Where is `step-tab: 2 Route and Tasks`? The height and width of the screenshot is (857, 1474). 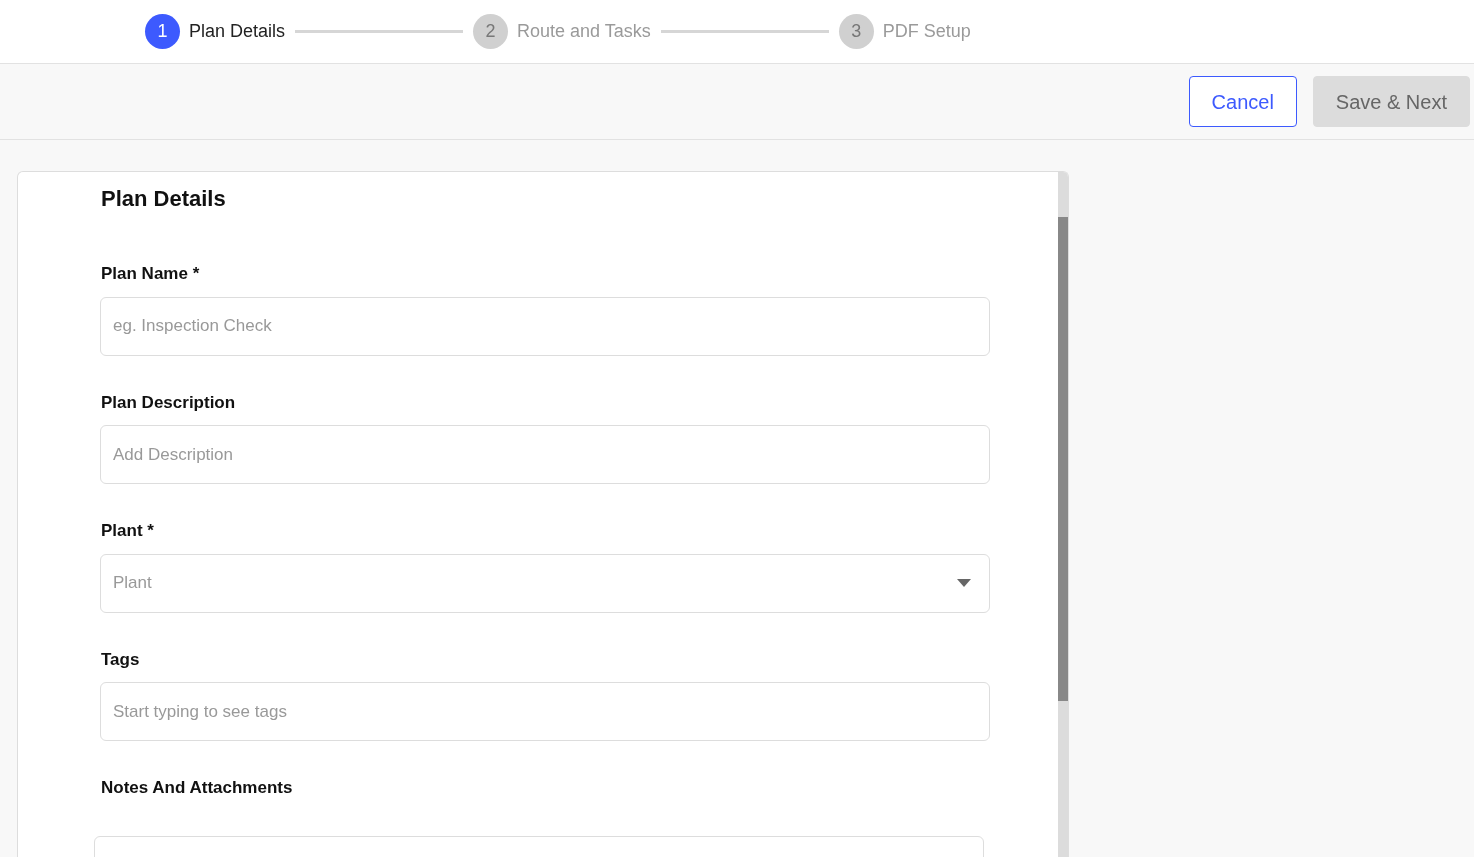 step-tab: 2 Route and Tasks is located at coordinates (562, 31).